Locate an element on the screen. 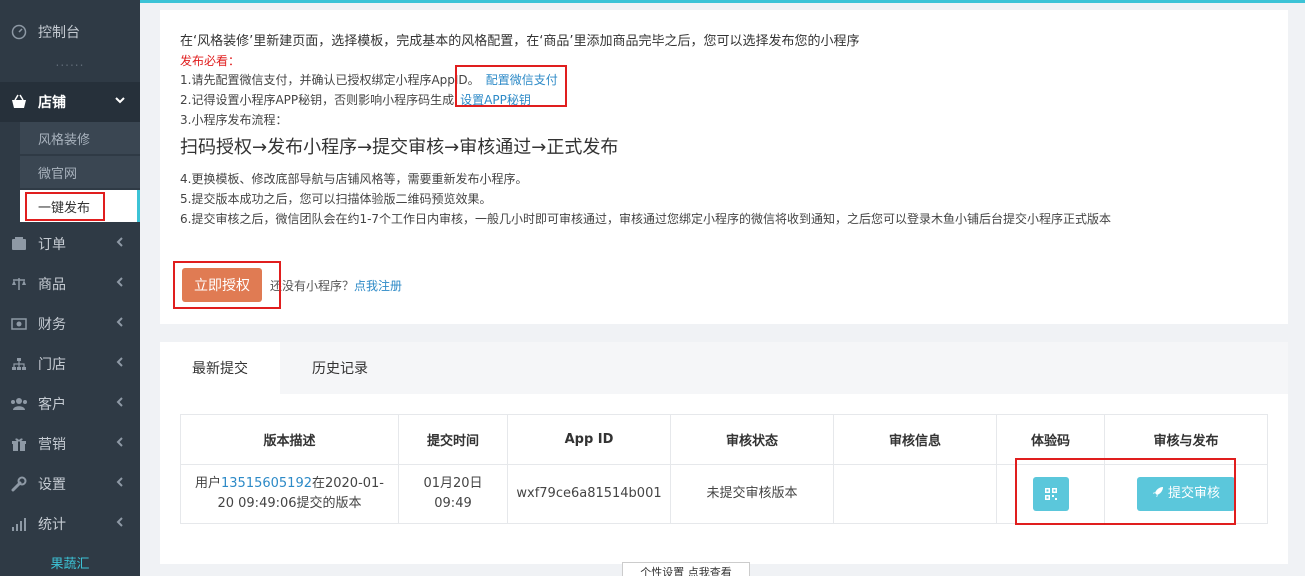 This screenshot has width=1305, height=576. nav-goods: 商品 is located at coordinates (70, 284).